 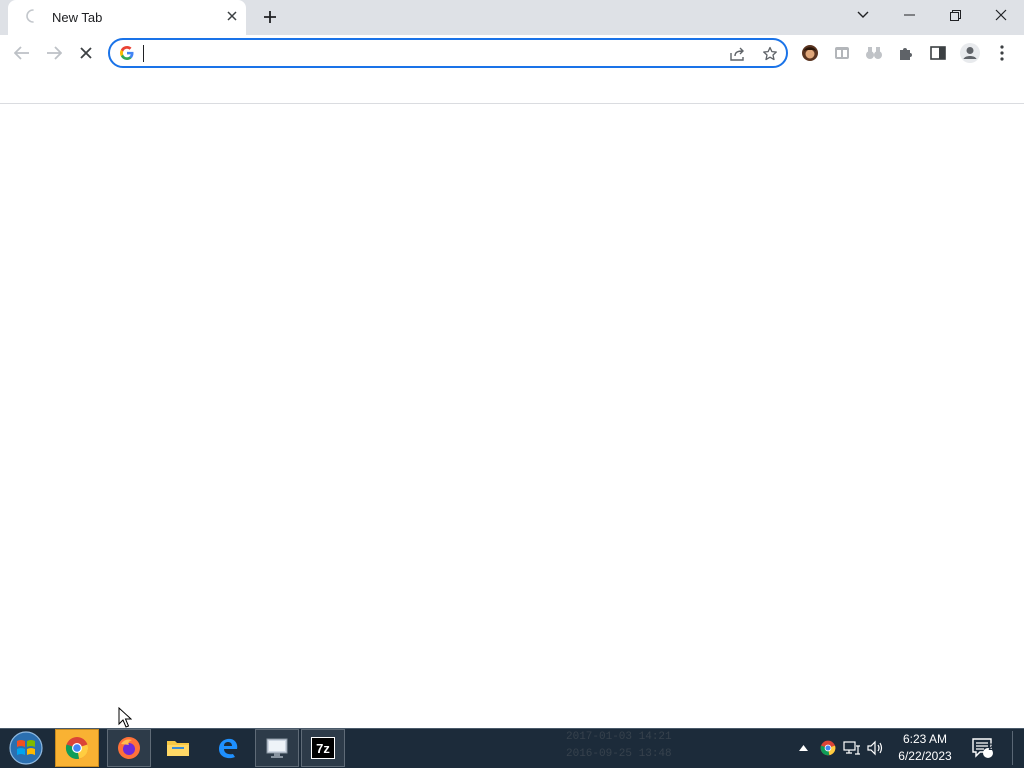 I want to click on volume-icon, so click(x=876, y=748).